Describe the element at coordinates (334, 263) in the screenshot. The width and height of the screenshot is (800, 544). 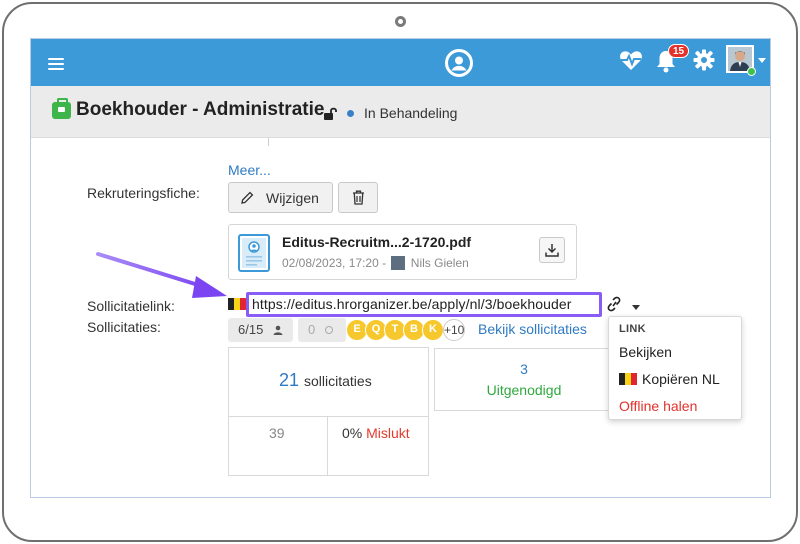
I see `file-date: 02/08/2023, 17:20 -` at that location.